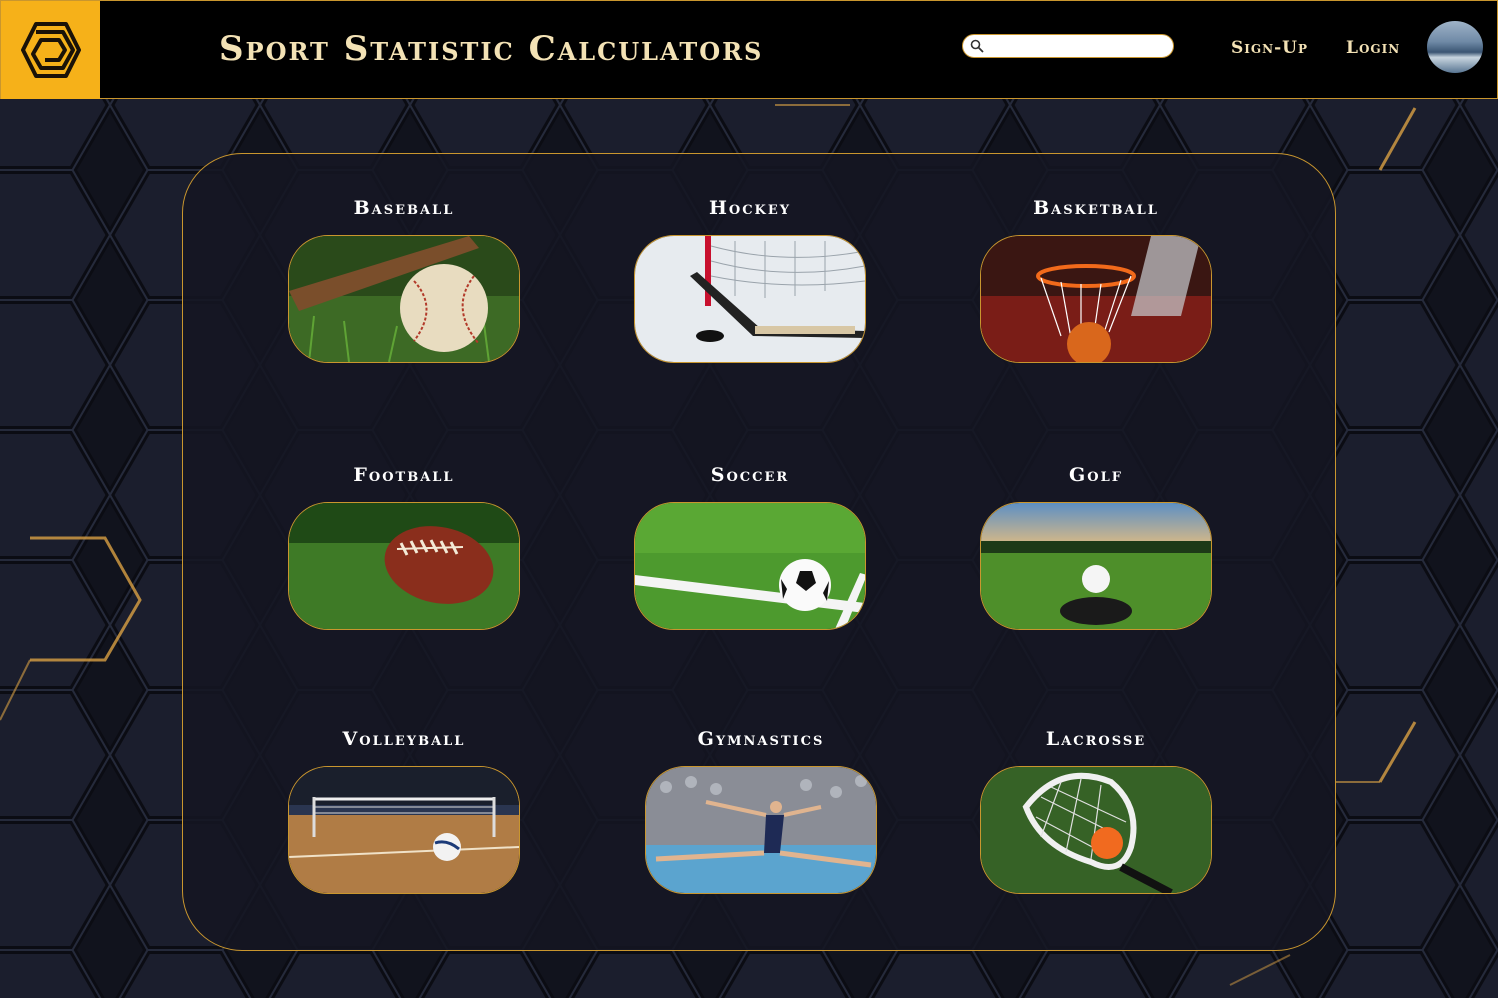 The width and height of the screenshot is (1498, 998). Describe the element at coordinates (1269, 48) in the screenshot. I see `signup-link: Sign-Up` at that location.